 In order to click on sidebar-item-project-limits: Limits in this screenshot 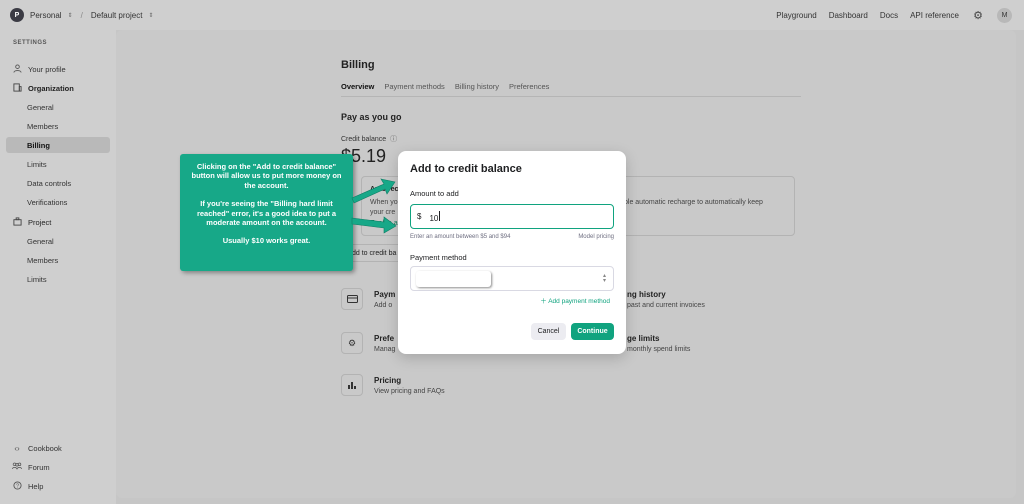, I will do `click(58, 279)`.